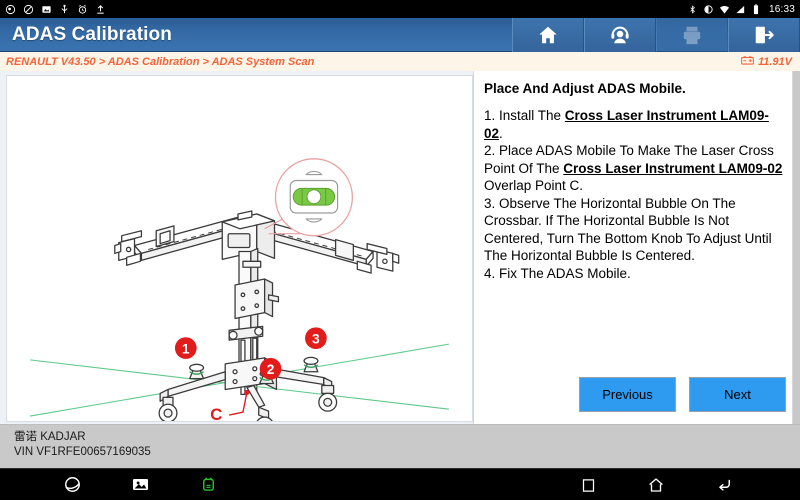 The width and height of the screenshot is (800, 501). I want to click on support-button, so click(620, 34).